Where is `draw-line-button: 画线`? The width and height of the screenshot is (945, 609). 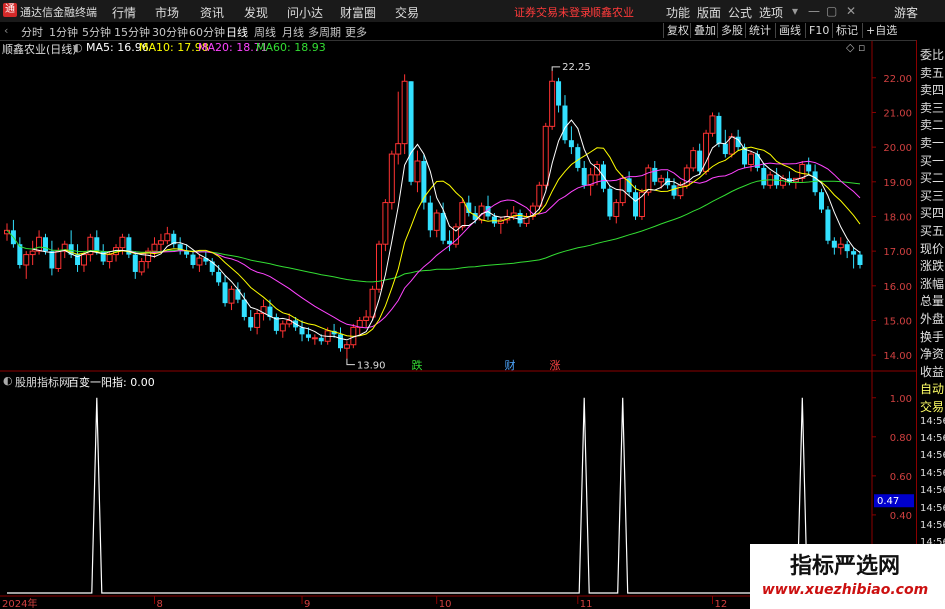
draw-line-button: 画线 is located at coordinates (789, 30).